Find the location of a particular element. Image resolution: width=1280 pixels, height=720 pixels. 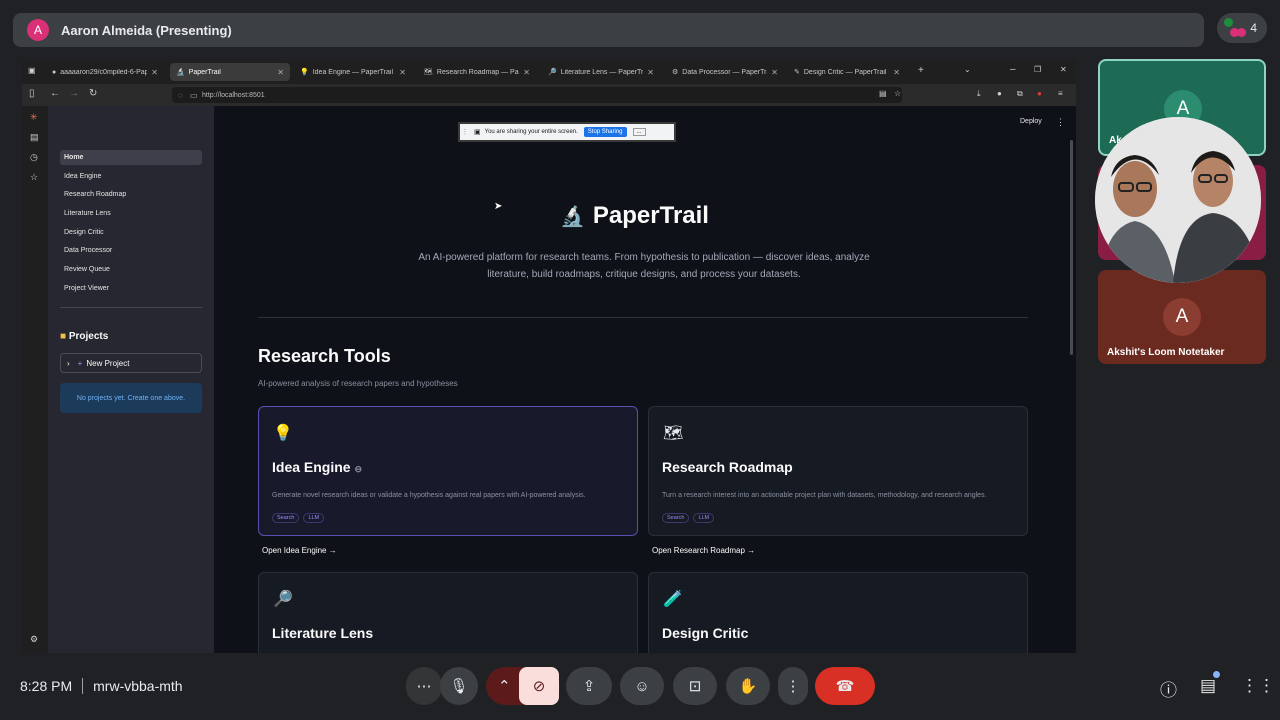

restore-icon: ❐ is located at coordinates (1037, 69).